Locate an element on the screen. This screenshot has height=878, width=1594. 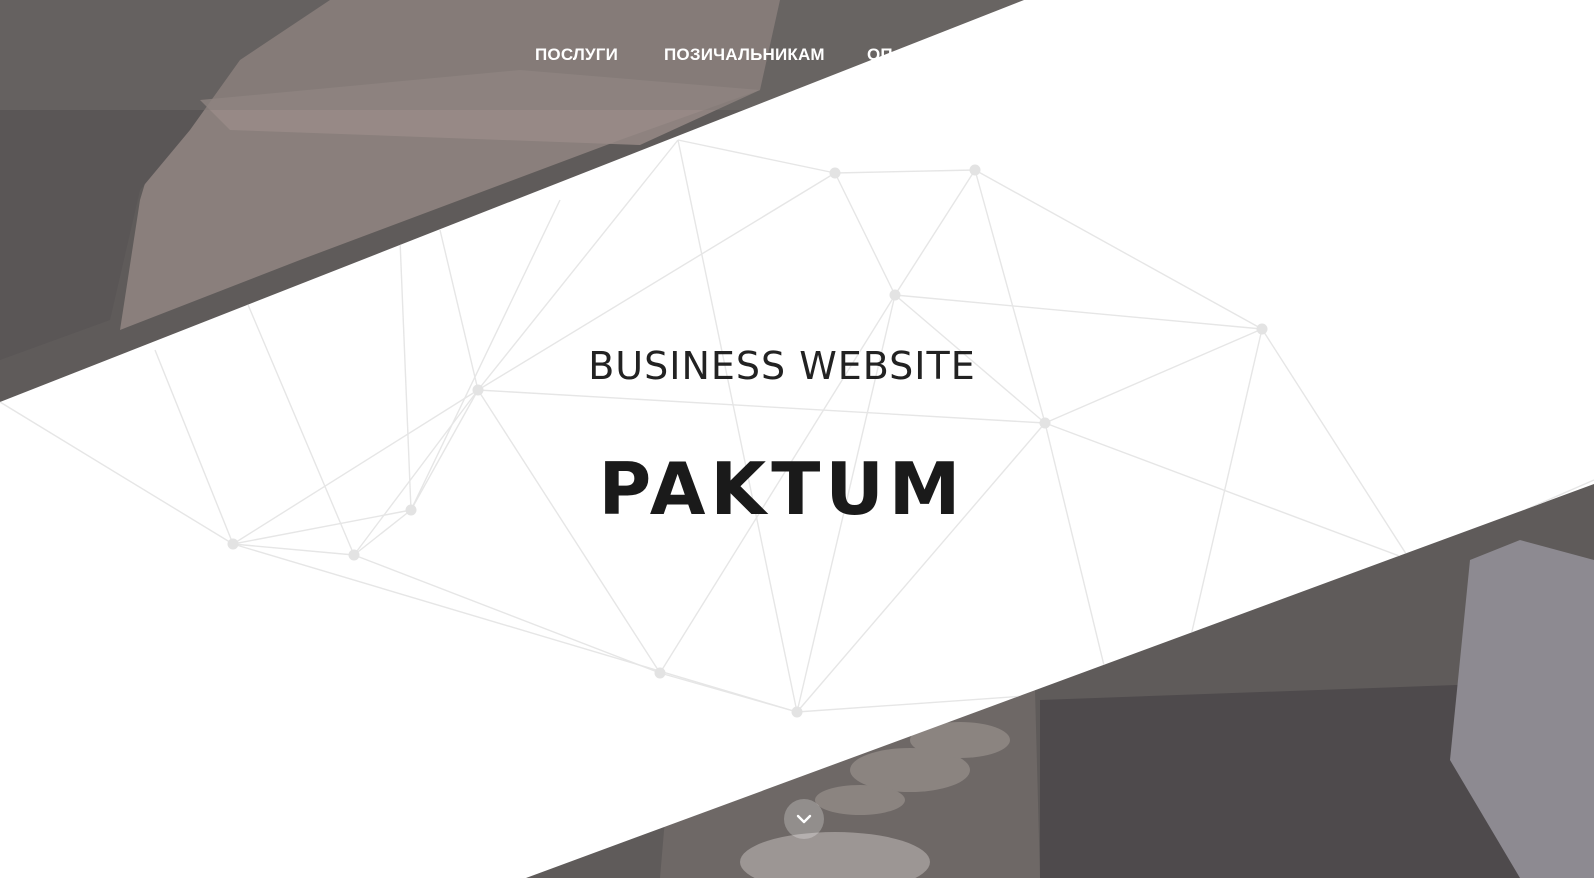
top-navigation: ПОСЛУГИ ПОЗИЧАЛЬНИКАМ ОП is located at coordinates (797, 55).